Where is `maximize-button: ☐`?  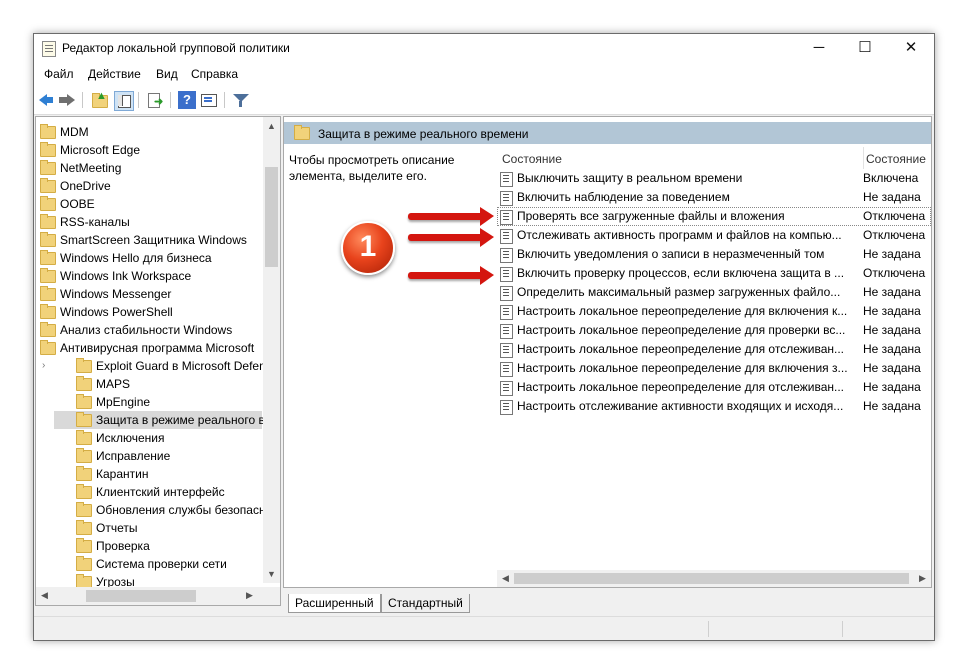 maximize-button: ☐ is located at coordinates (865, 48).